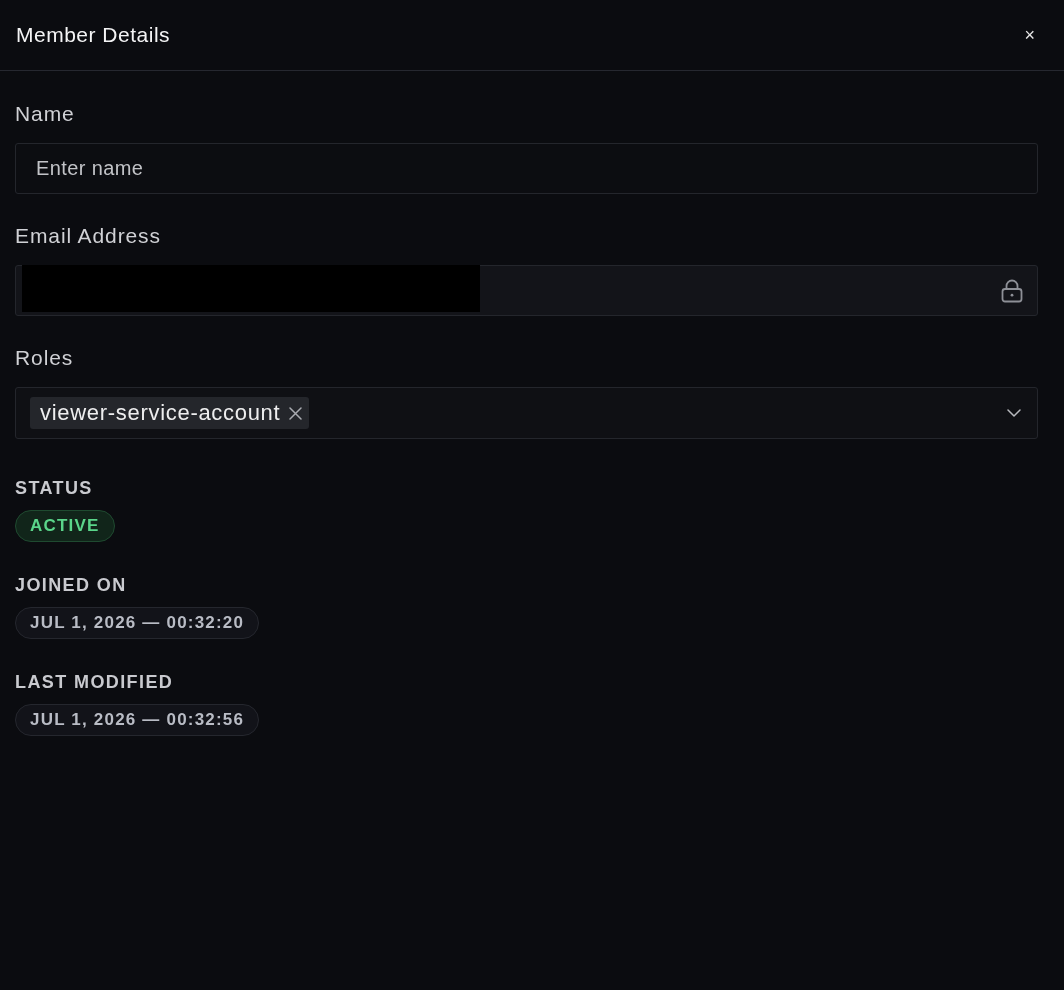 This screenshot has height=990, width=1064. What do you see at coordinates (71, 585) in the screenshot?
I see `section-label: JOINED ON` at bounding box center [71, 585].